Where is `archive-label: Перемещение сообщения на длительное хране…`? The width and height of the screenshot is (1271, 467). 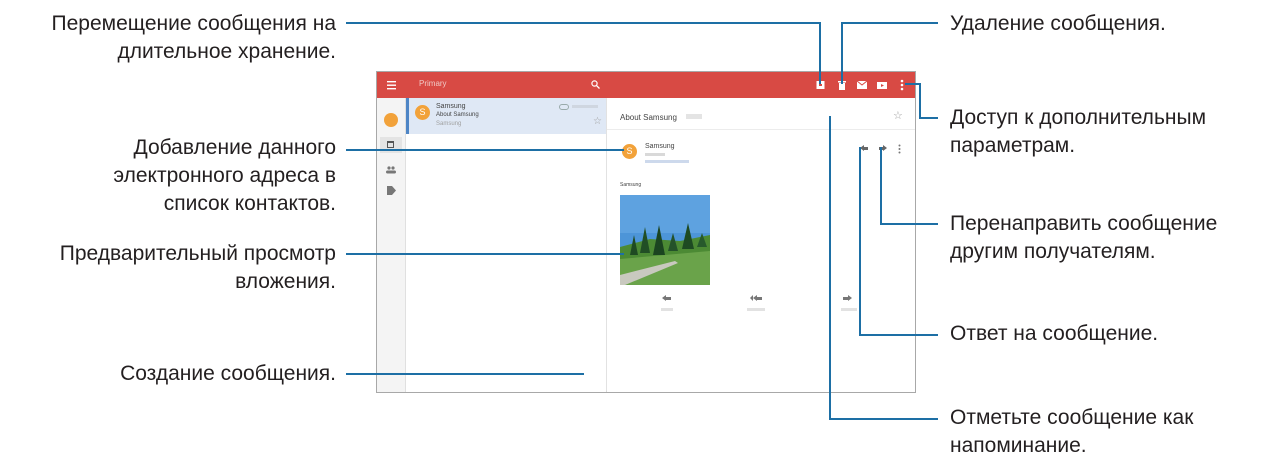
archive-label: Перемещение сообщения на длительное хране… is located at coordinates (193, 37).